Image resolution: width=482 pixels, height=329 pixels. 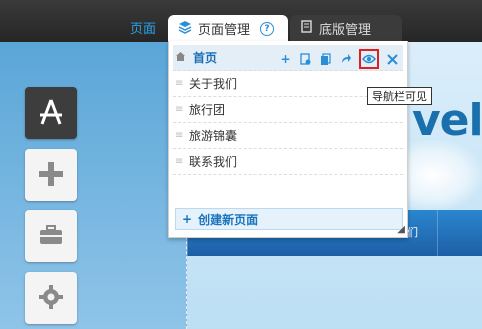 I want to click on add-button, so click(x=51, y=175).